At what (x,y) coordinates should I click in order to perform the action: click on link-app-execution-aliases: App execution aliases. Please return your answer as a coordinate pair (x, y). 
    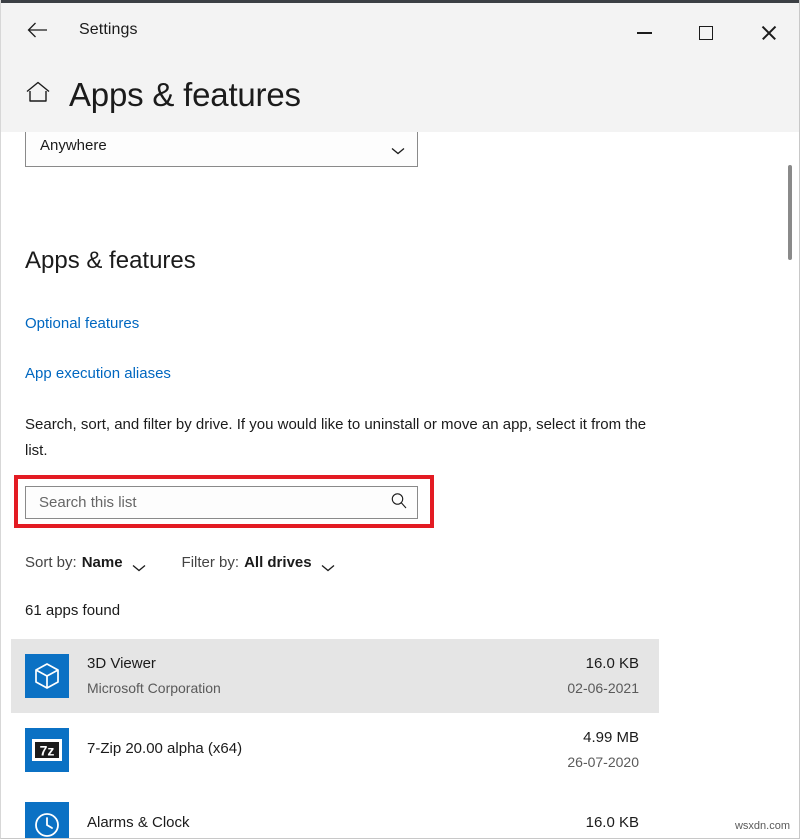
    Looking at the image, I should click on (98, 373).